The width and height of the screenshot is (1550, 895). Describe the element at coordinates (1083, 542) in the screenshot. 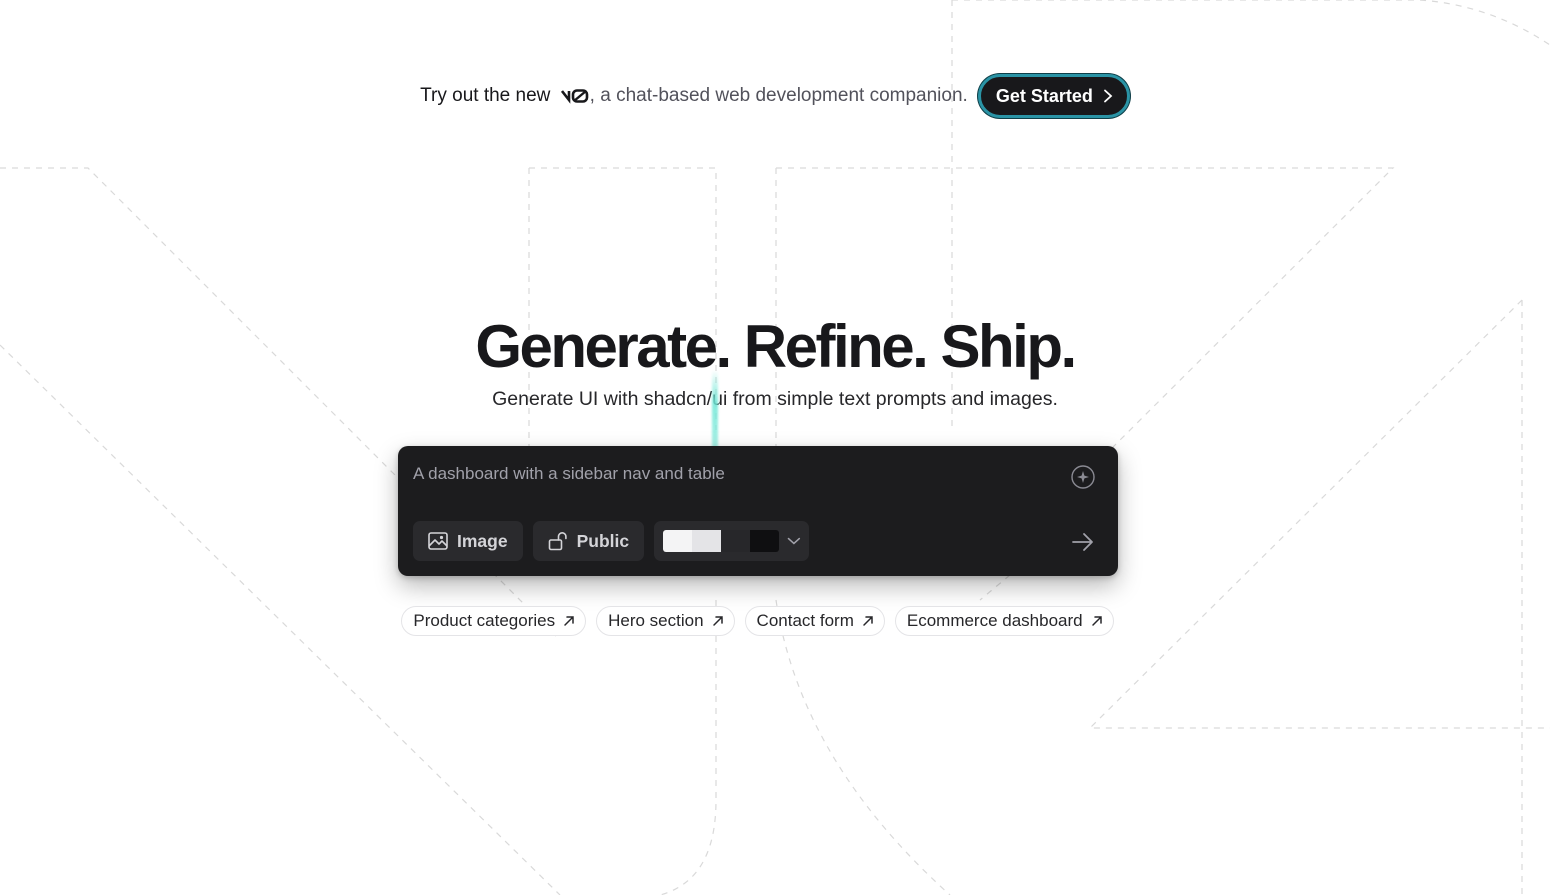

I see `arrow-right-icon` at that location.